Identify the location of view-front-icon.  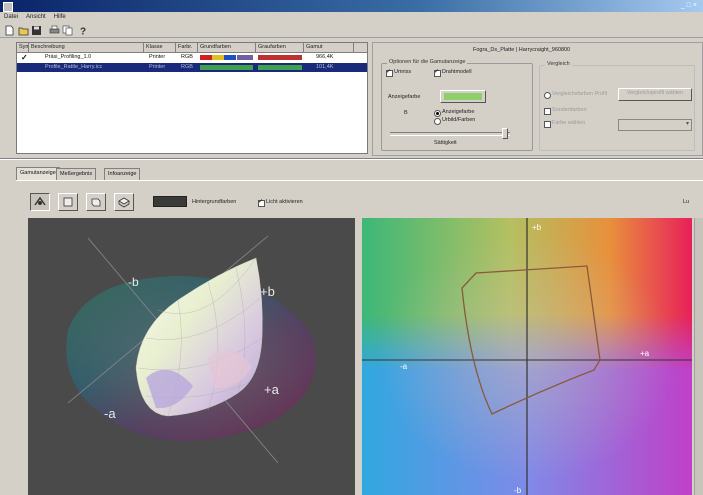
(68, 202).